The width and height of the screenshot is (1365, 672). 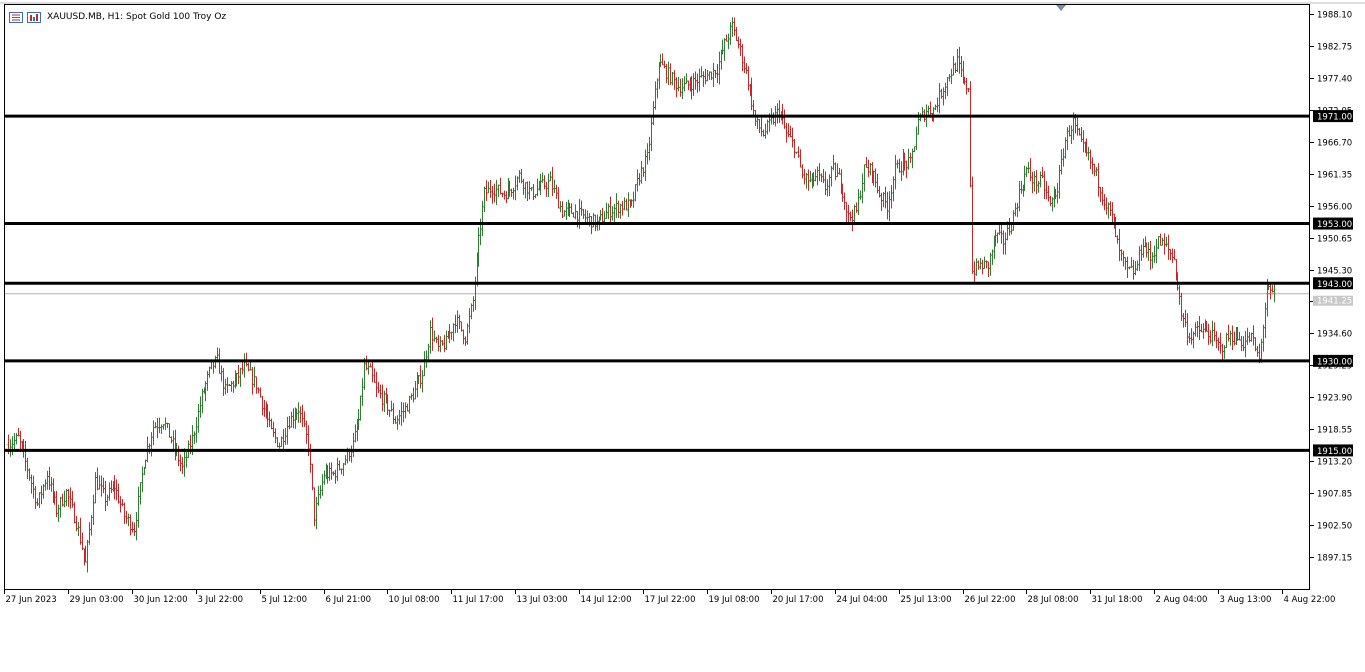 What do you see at coordinates (670, 600) in the screenshot?
I see `x-tick-label: 17 Jul 22:00` at bounding box center [670, 600].